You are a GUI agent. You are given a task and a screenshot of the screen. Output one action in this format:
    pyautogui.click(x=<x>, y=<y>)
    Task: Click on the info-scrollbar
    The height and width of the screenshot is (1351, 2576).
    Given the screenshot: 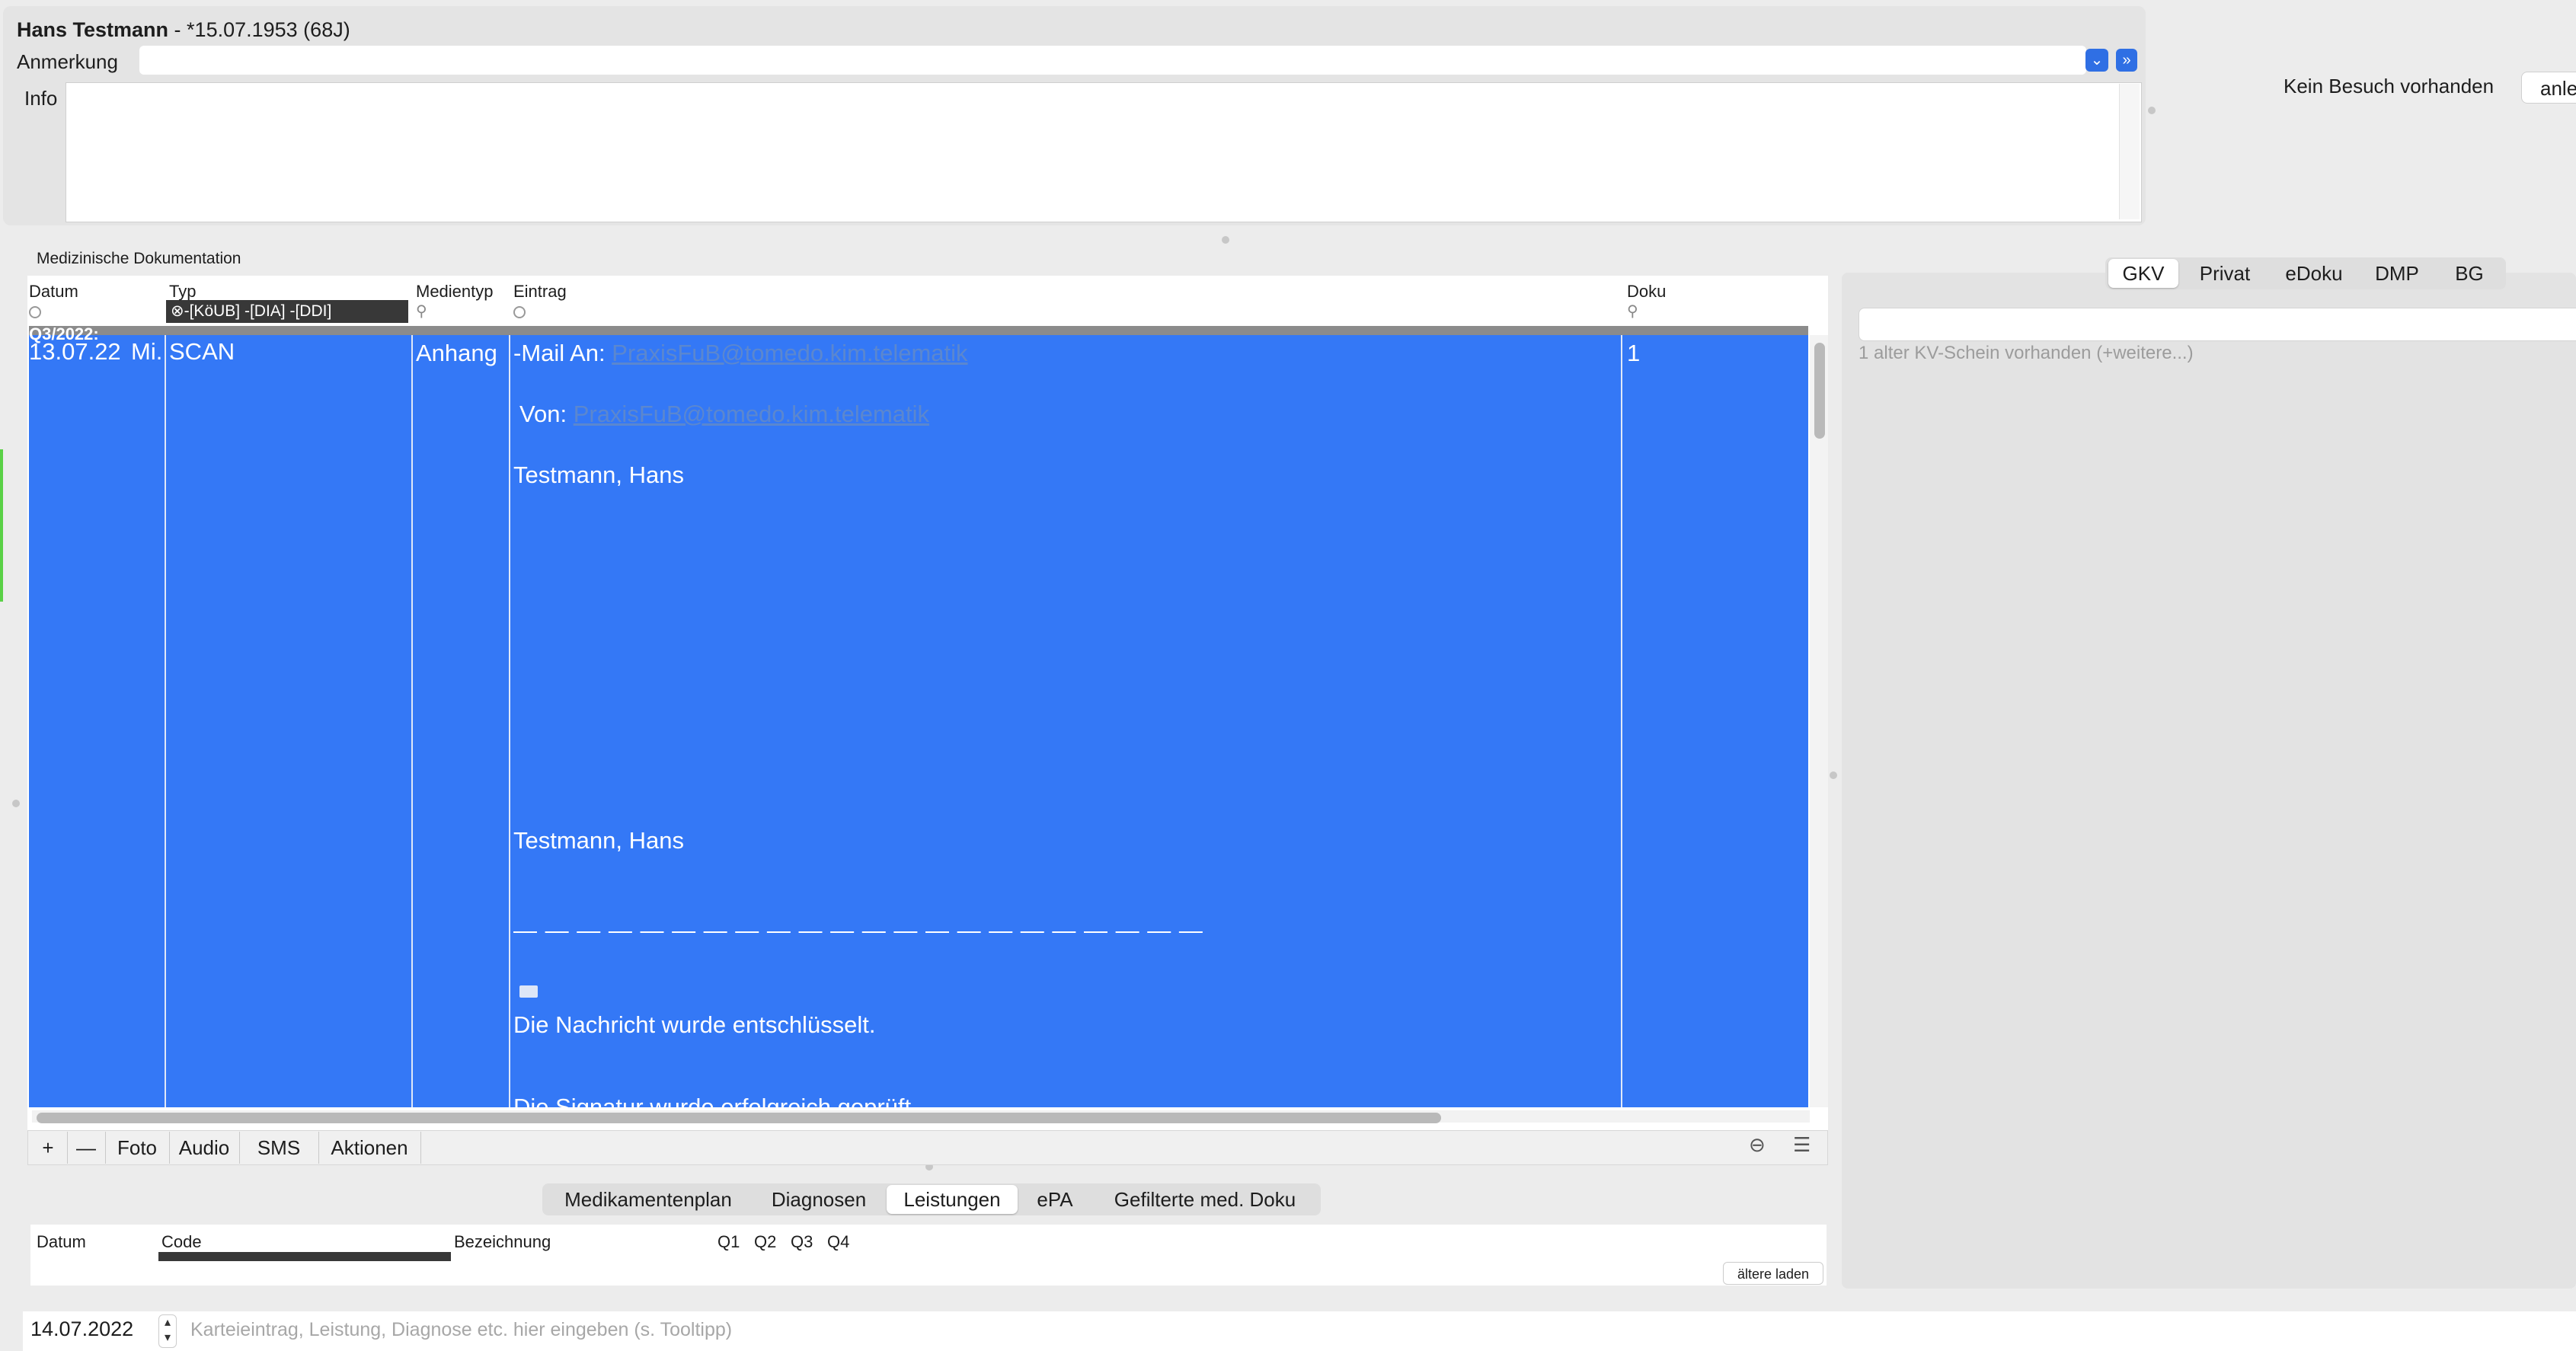 What is the action you would take?
    pyautogui.click(x=2129, y=151)
    